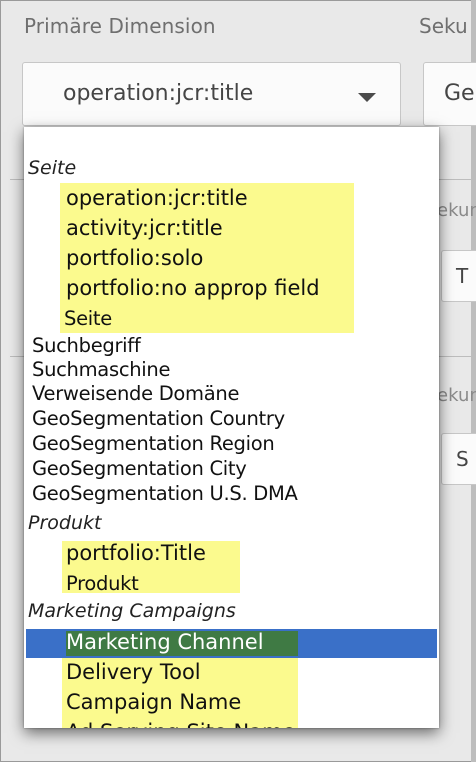 The height and width of the screenshot is (762, 476). I want to click on list-item: Suchbegriff, so click(86, 345).